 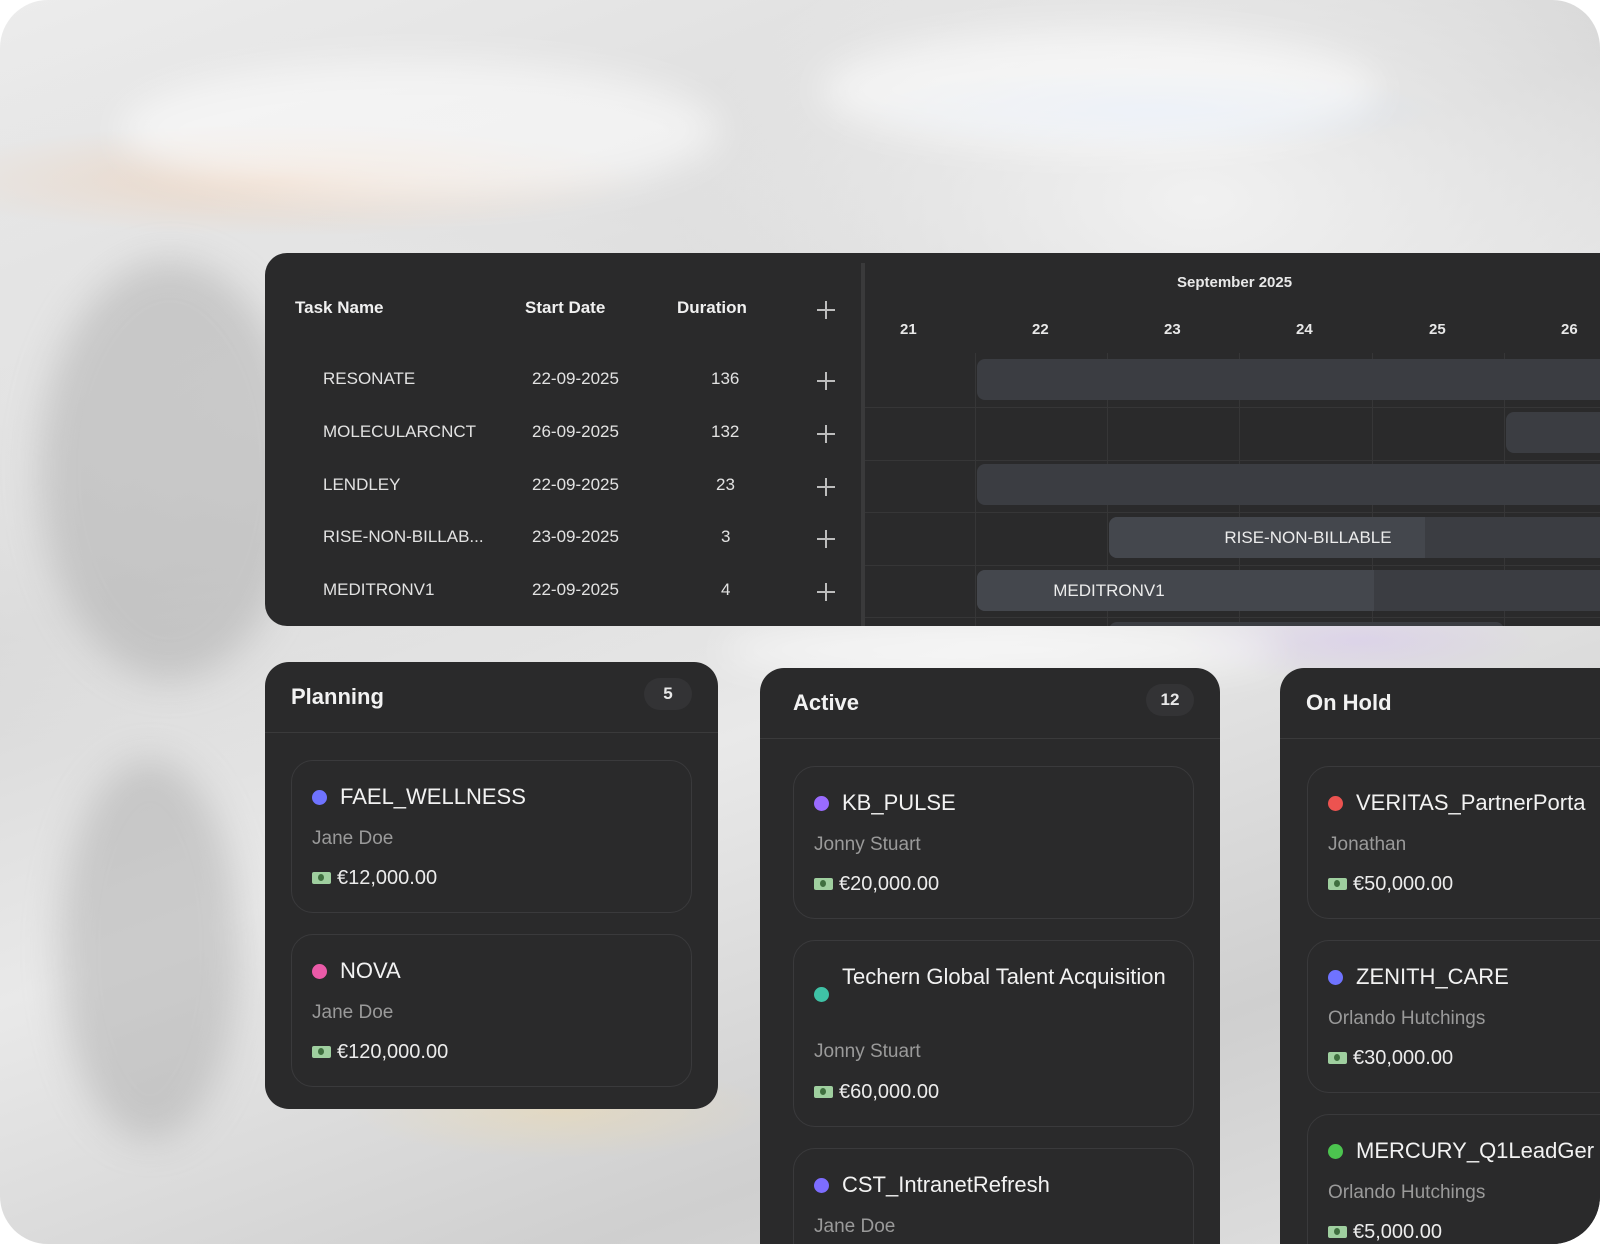 What do you see at coordinates (712, 308) in the screenshot?
I see `header-duration: Duration` at bounding box center [712, 308].